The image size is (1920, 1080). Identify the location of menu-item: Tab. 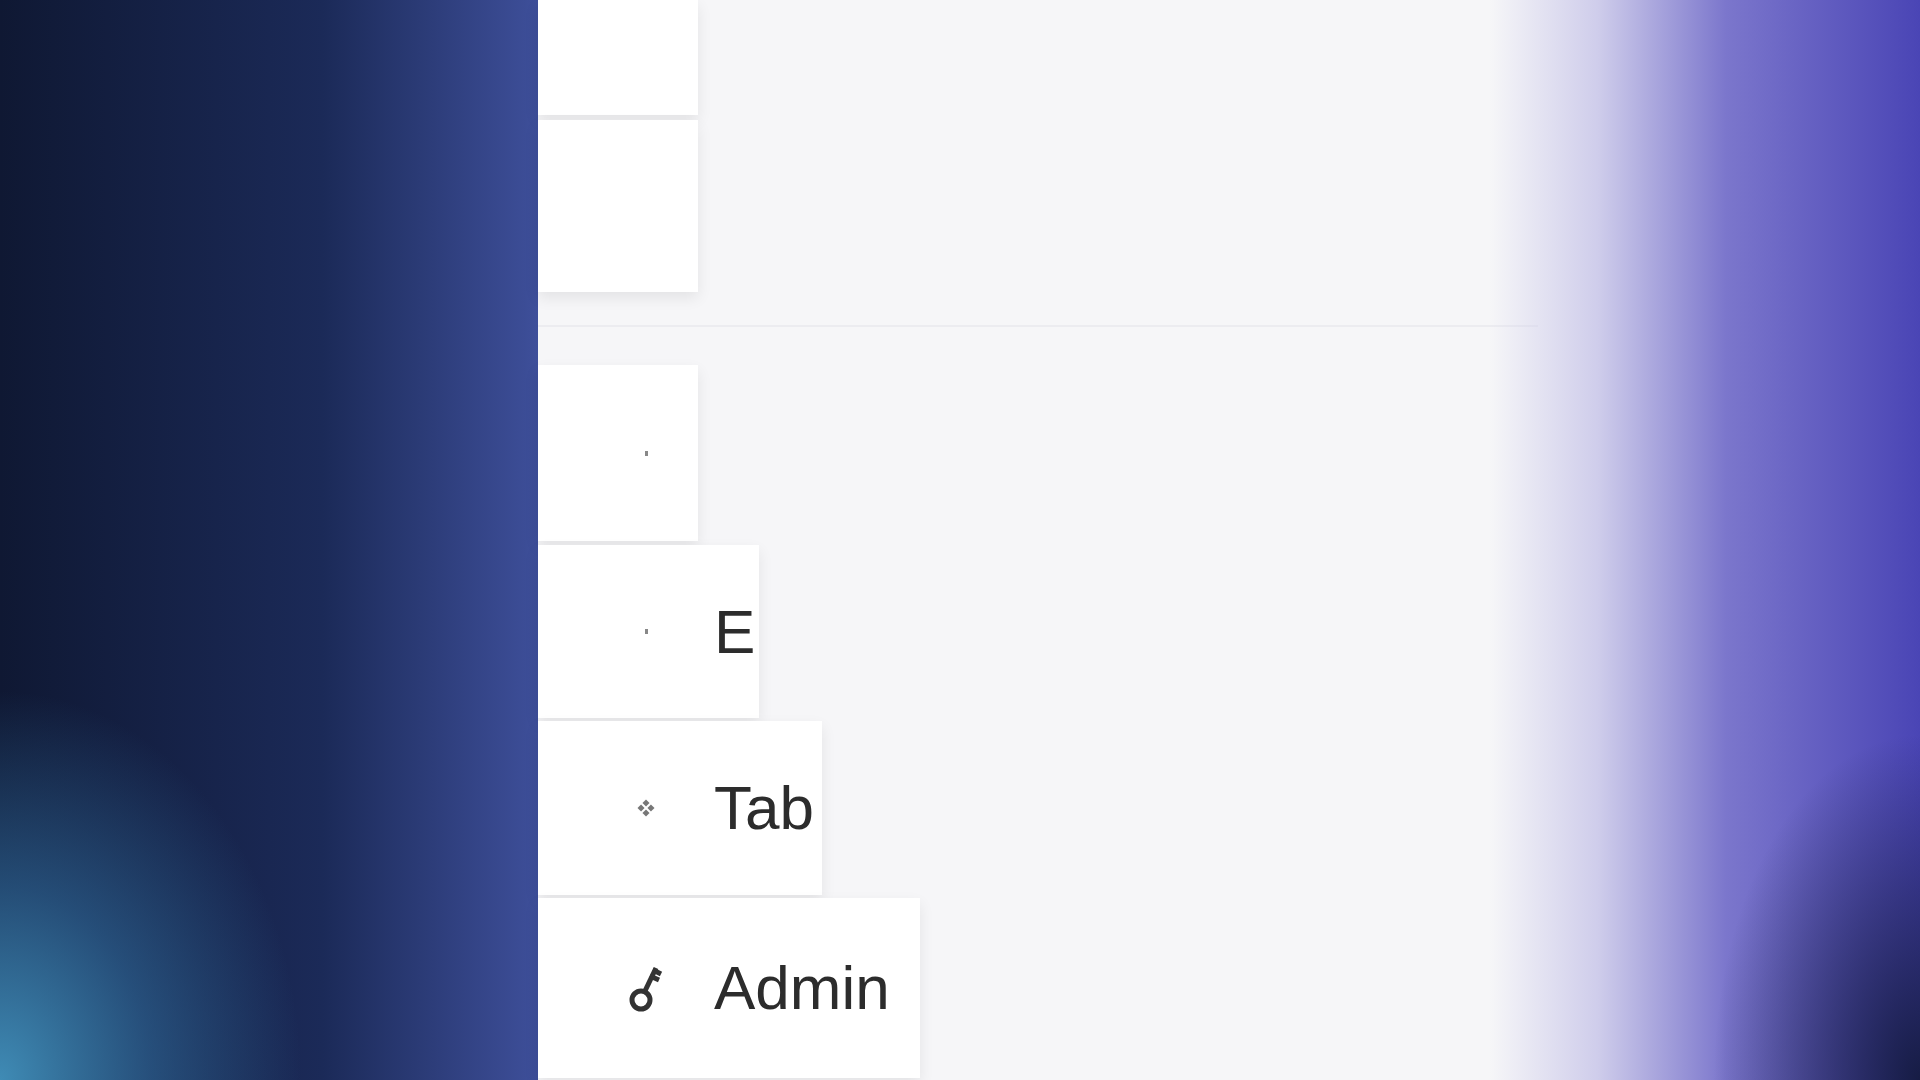
(680, 808).